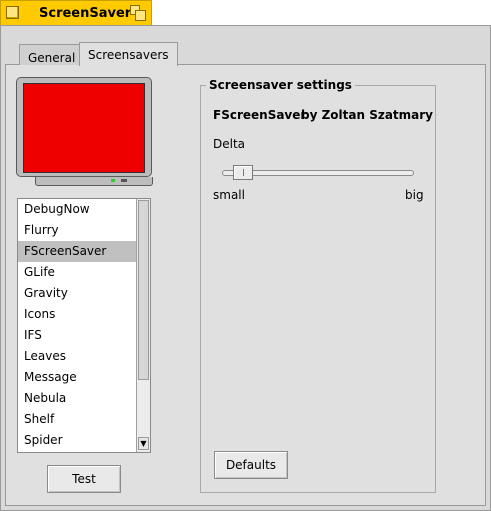  What do you see at coordinates (77, 272) in the screenshot?
I see `list-item: GLife` at bounding box center [77, 272].